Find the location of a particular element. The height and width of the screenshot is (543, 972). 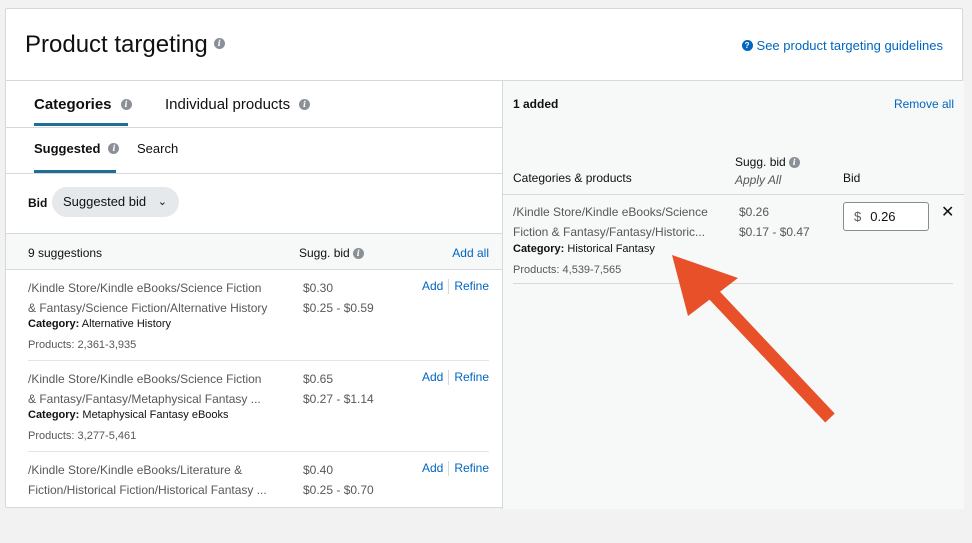

page-title: Product targeting i is located at coordinates (125, 45).